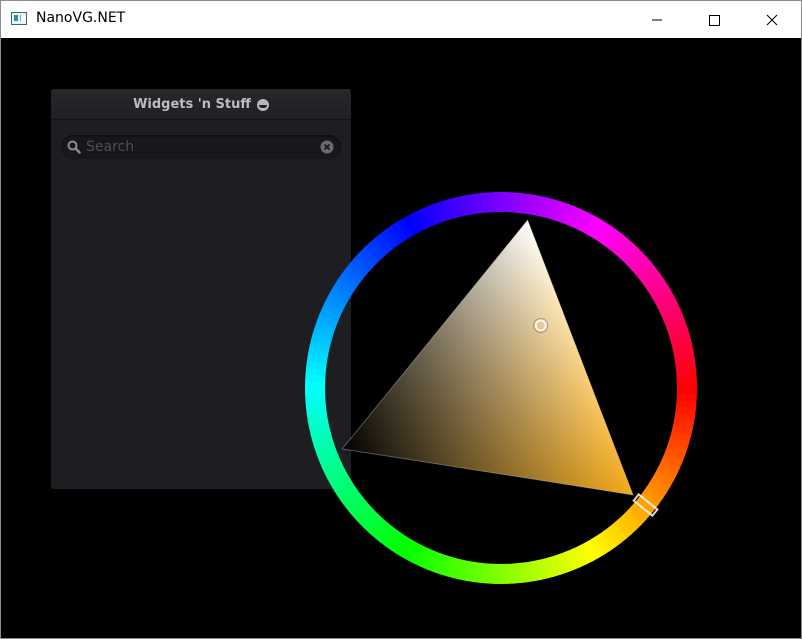 The width and height of the screenshot is (802, 639). I want to click on maximize-button, so click(714, 19).